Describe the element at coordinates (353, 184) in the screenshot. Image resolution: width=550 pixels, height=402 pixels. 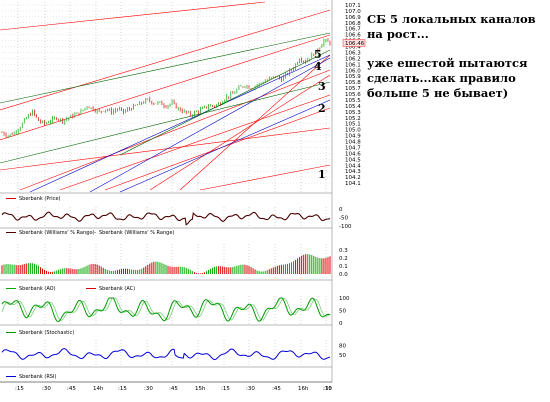
I see `price-tick-label: 104.1` at that location.